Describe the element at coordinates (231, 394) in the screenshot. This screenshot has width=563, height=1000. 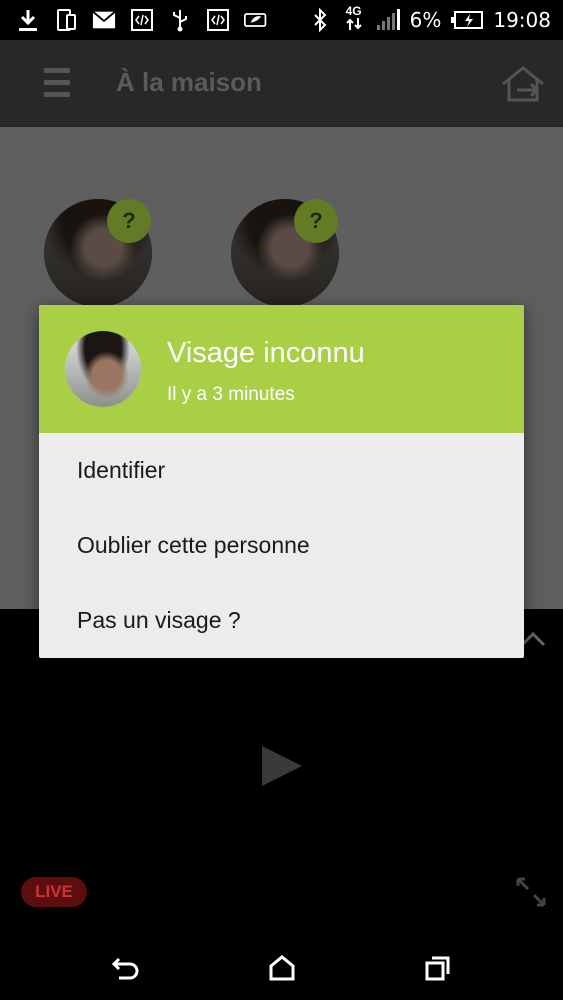
I see `dialog-subtitle: Il y a 3 minutes` at that location.